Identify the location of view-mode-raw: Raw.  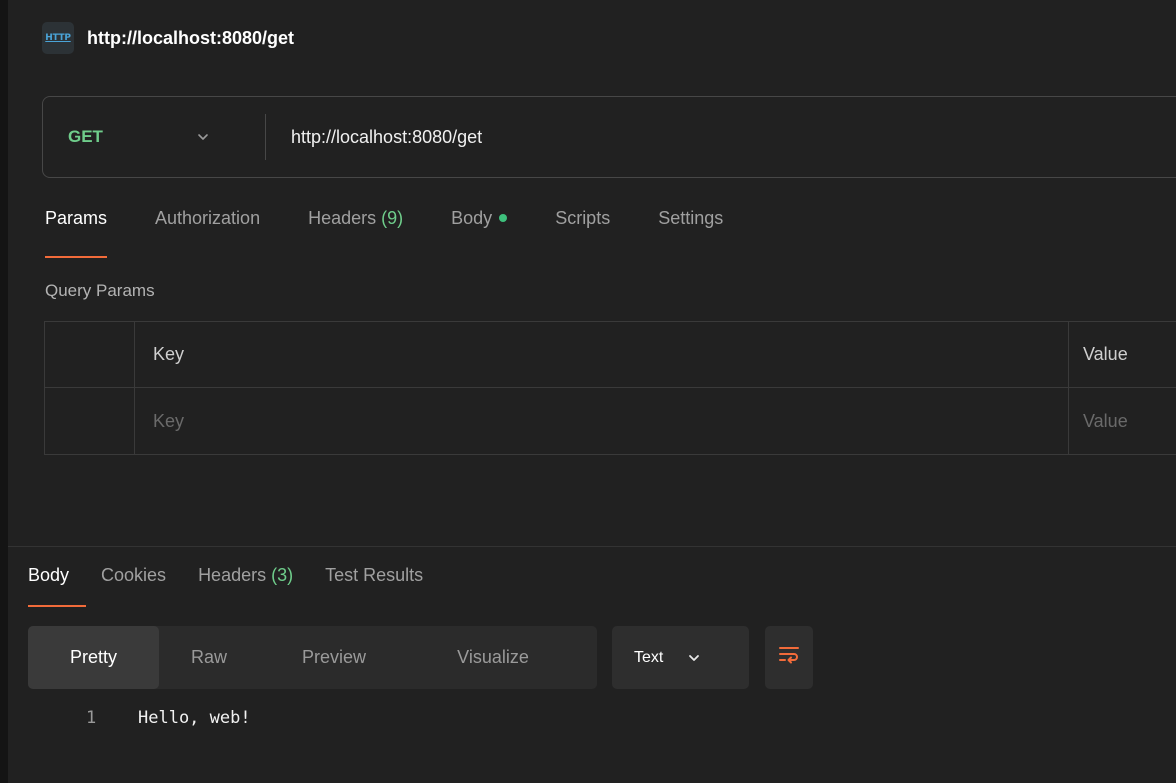
(209, 657).